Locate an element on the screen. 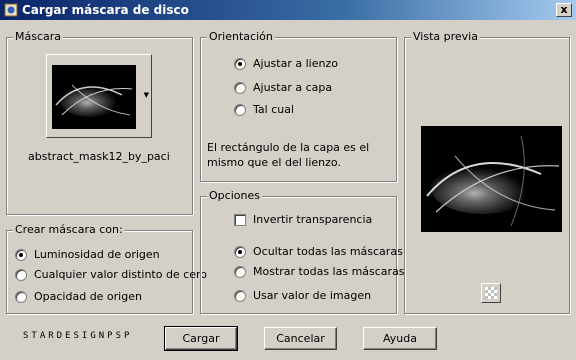 Image resolution: width=576 pixels, height=360 pixels. radio-label: Ajustar a lienzo is located at coordinates (295, 63).